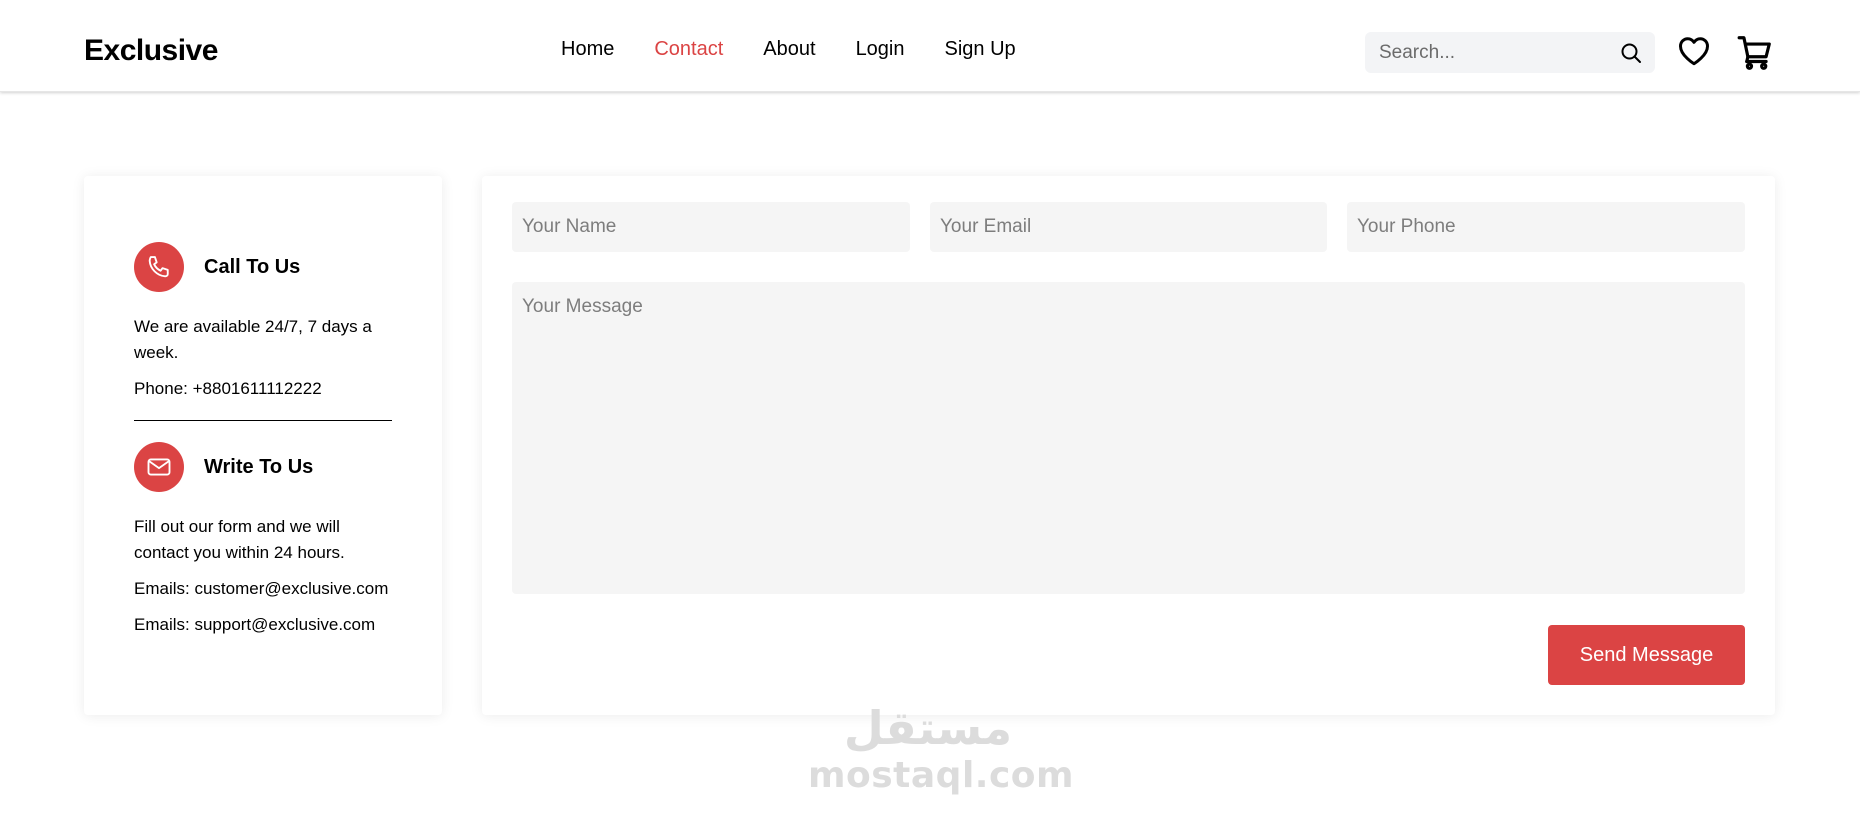  What do you see at coordinates (880, 49) in the screenshot?
I see `nav-login: Login` at bounding box center [880, 49].